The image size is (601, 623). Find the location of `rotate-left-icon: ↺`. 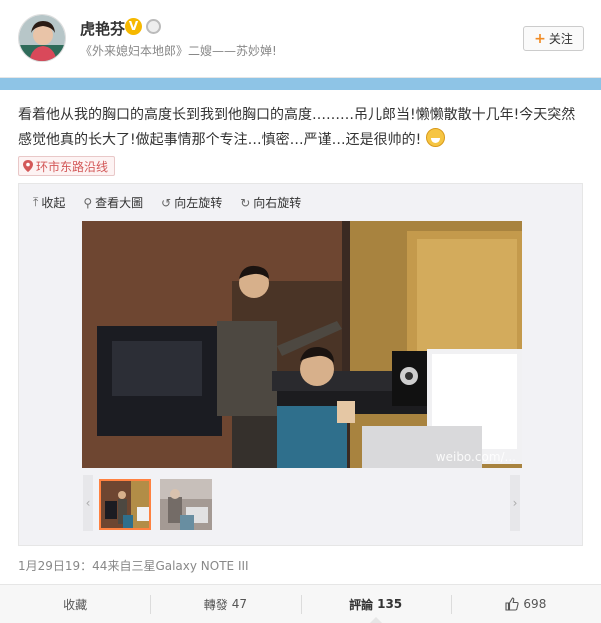

rotate-left-icon: ↺ is located at coordinates (166, 202).